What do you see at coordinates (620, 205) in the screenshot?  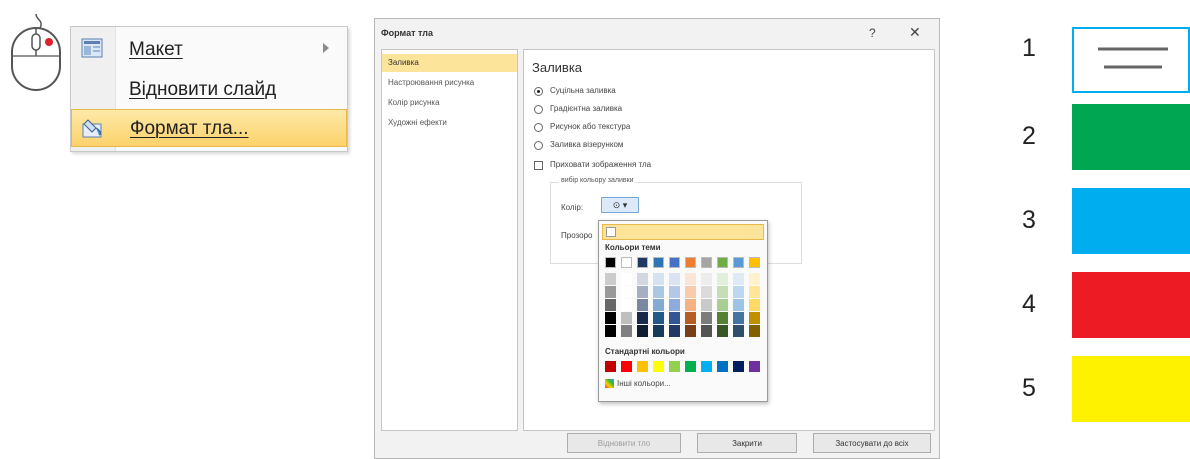 I see `color-picker-button: ⊙ ▾` at bounding box center [620, 205].